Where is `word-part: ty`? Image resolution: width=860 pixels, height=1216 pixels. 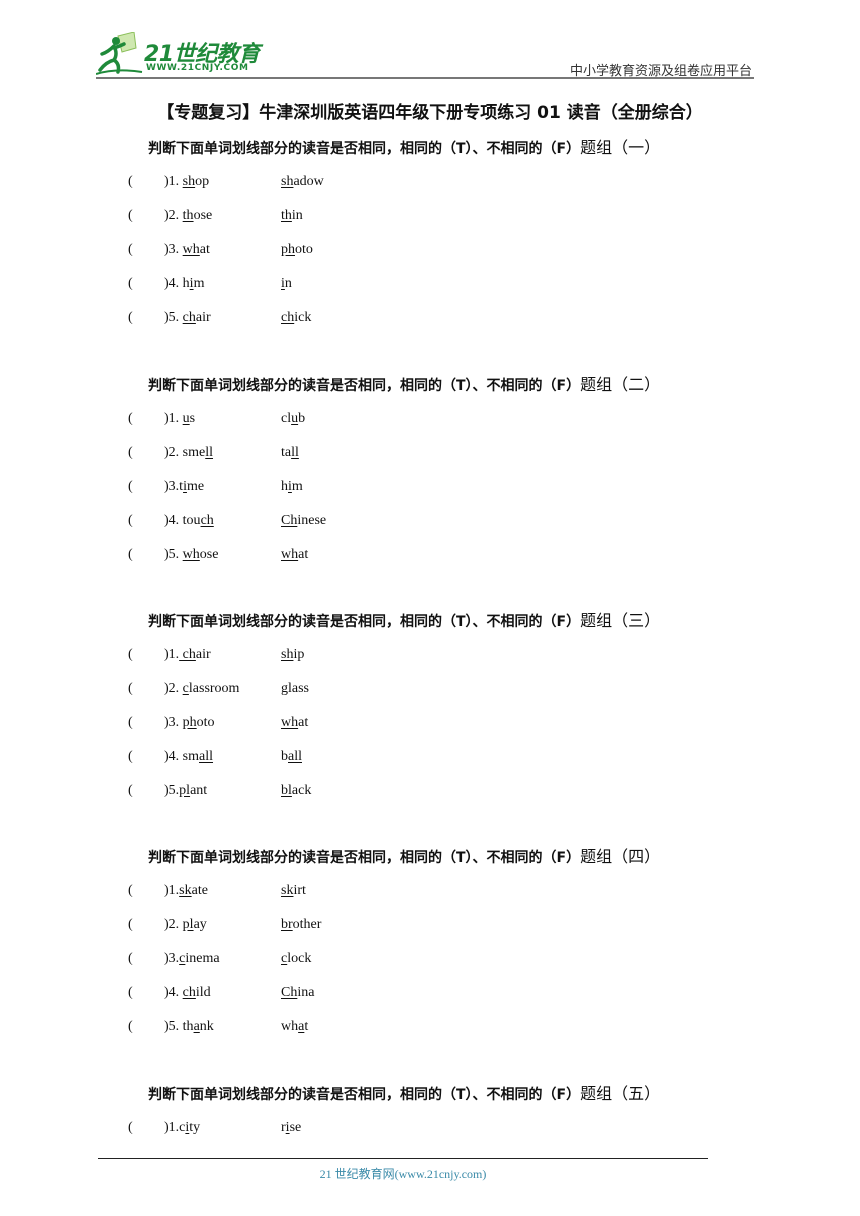
word-part: ty is located at coordinates (195, 1127).